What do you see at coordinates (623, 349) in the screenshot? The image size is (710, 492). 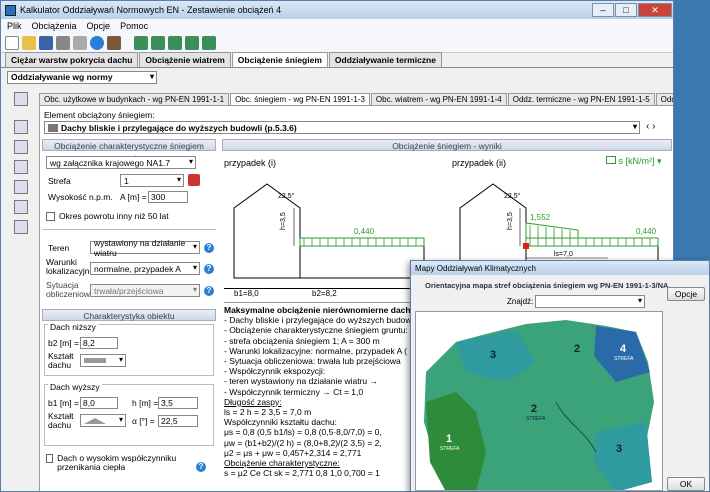 I see `zone-label-4: 4` at bounding box center [623, 349].